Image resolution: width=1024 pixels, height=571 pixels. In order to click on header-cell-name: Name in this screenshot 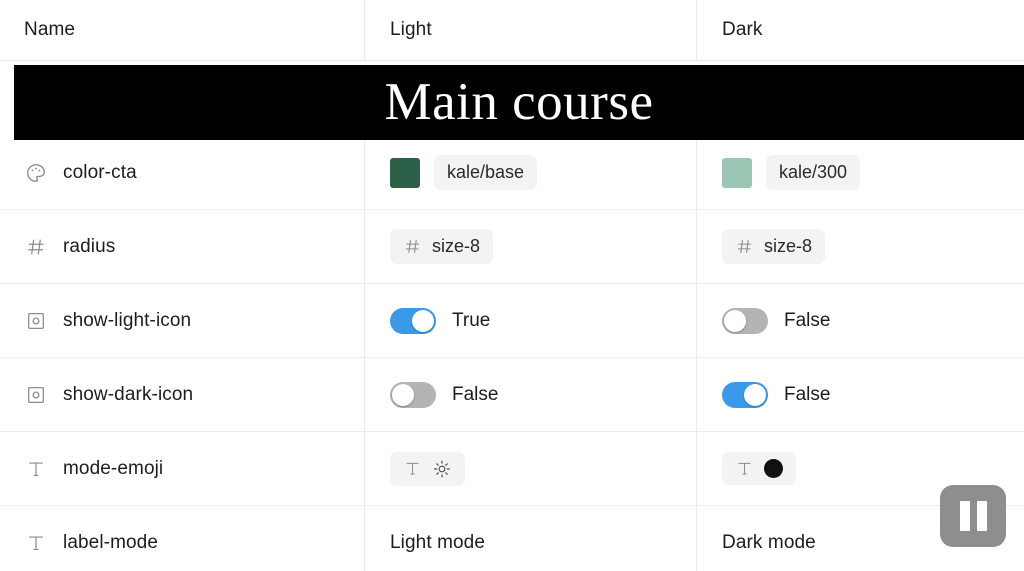, I will do `click(182, 30)`.